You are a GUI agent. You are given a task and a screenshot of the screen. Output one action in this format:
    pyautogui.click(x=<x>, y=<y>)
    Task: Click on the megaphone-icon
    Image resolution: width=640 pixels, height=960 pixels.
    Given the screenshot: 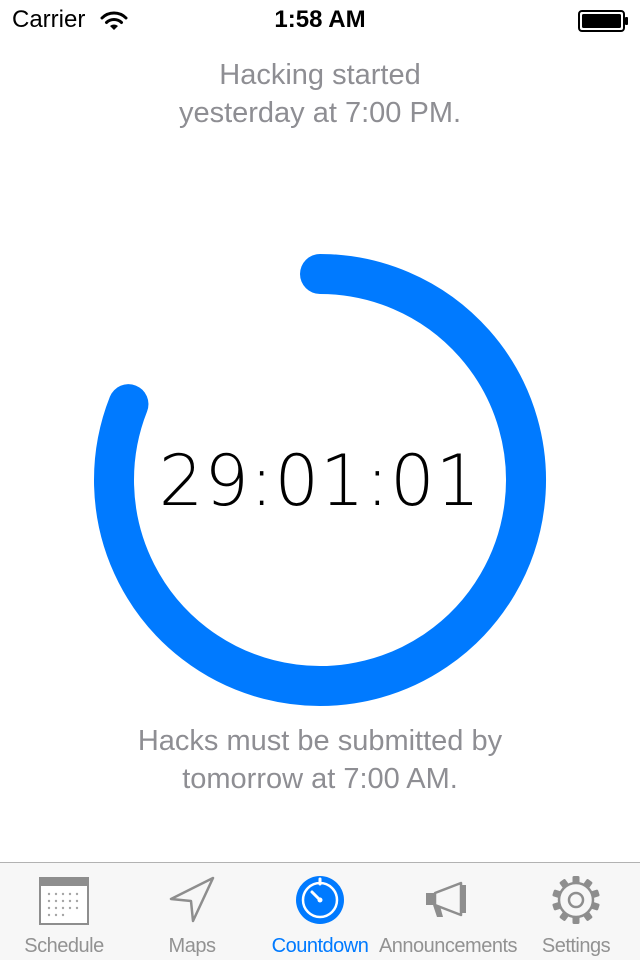 What is the action you would take?
    pyautogui.click(x=446, y=899)
    